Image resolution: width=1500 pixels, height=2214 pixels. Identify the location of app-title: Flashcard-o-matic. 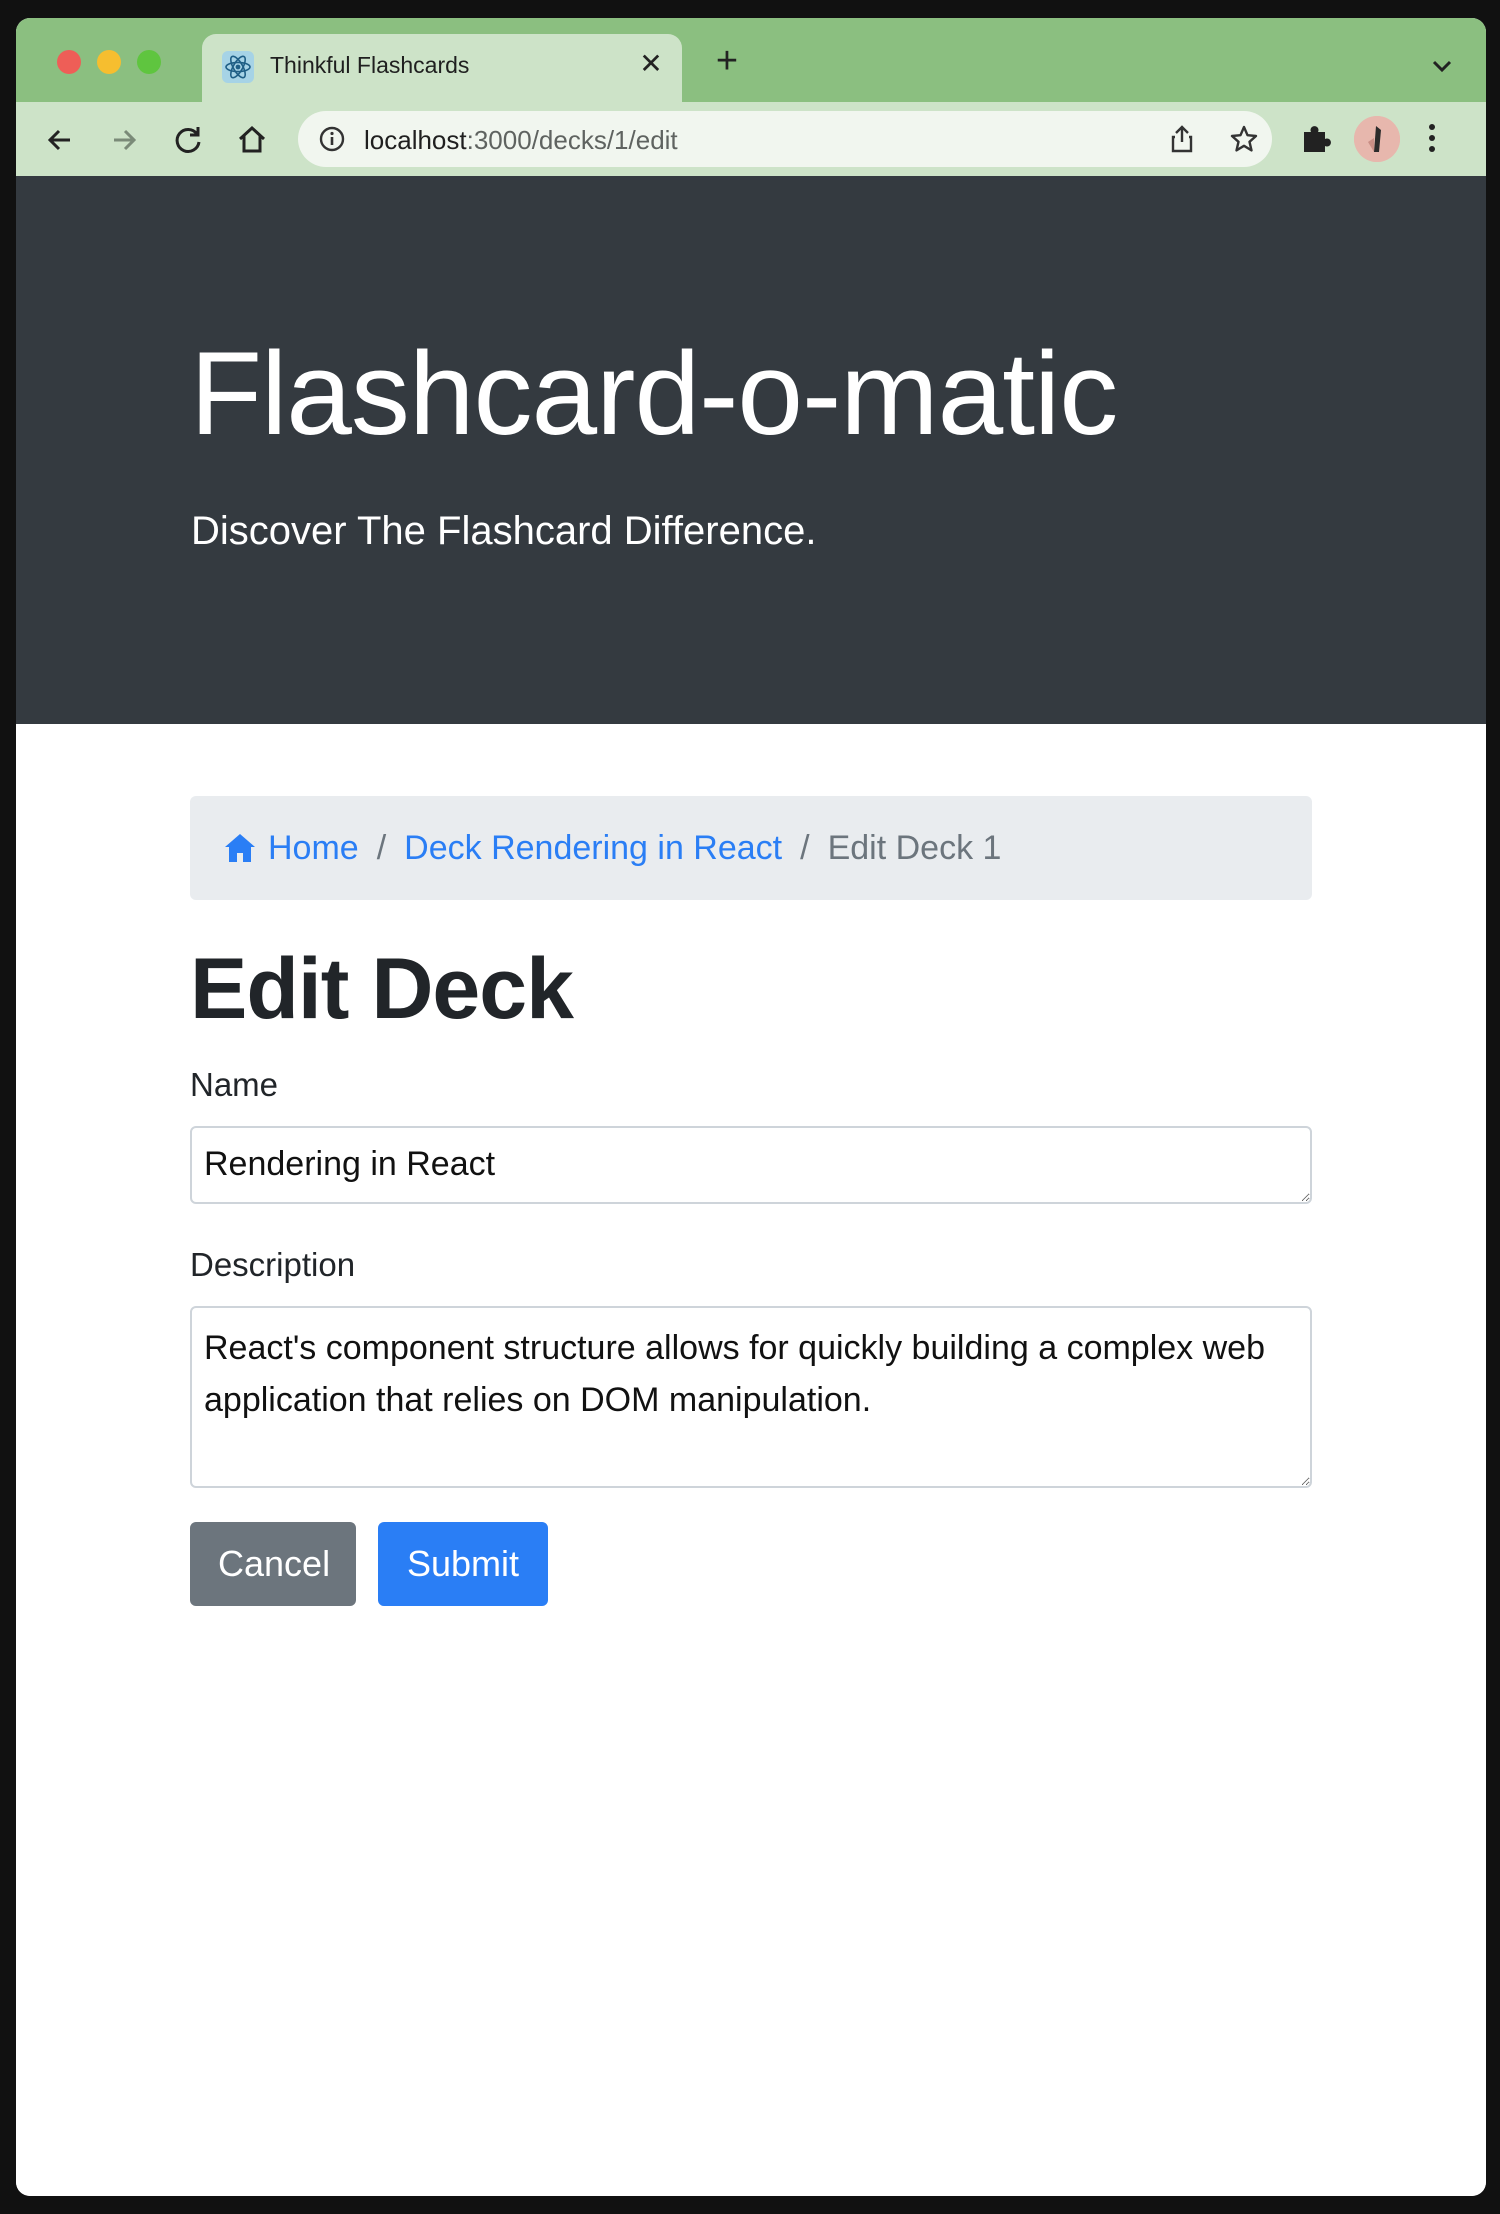
(654, 394).